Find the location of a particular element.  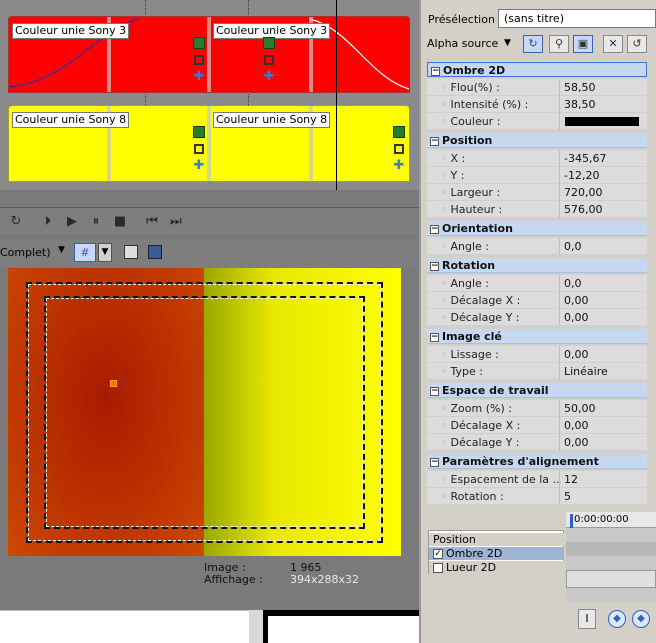

prev-keyframe-icon: ◆ is located at coordinates (617, 619).